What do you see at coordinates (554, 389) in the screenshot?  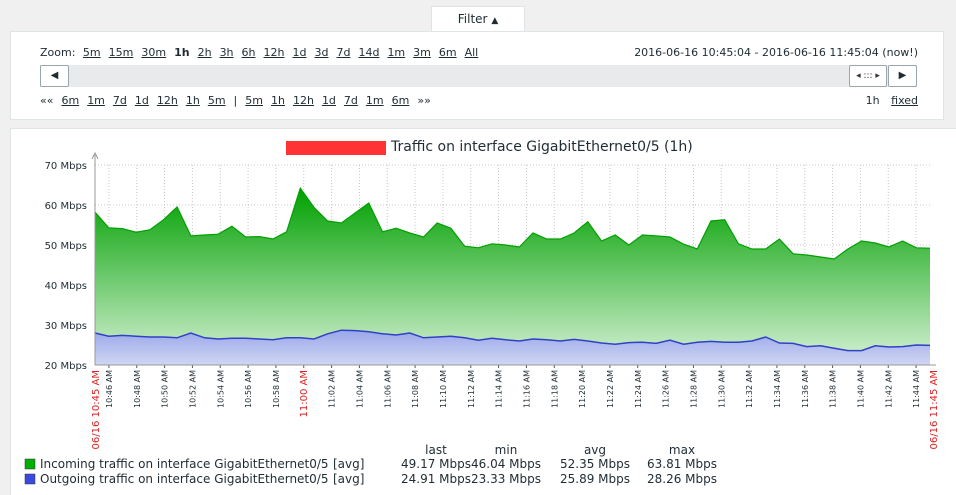 I see `x-tick-label: 11:18 AM` at bounding box center [554, 389].